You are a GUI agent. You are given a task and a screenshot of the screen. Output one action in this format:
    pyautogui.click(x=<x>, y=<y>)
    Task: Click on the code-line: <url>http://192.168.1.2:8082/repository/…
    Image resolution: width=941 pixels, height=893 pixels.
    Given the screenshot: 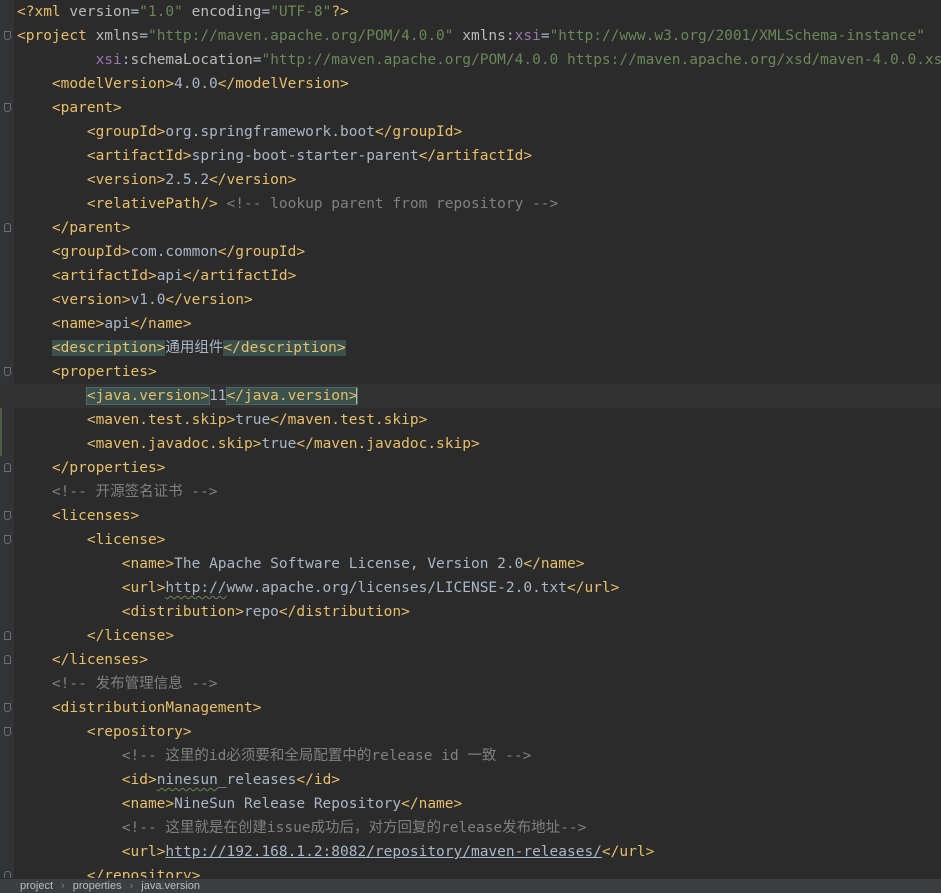 What is the action you would take?
    pyautogui.click(x=470, y=852)
    